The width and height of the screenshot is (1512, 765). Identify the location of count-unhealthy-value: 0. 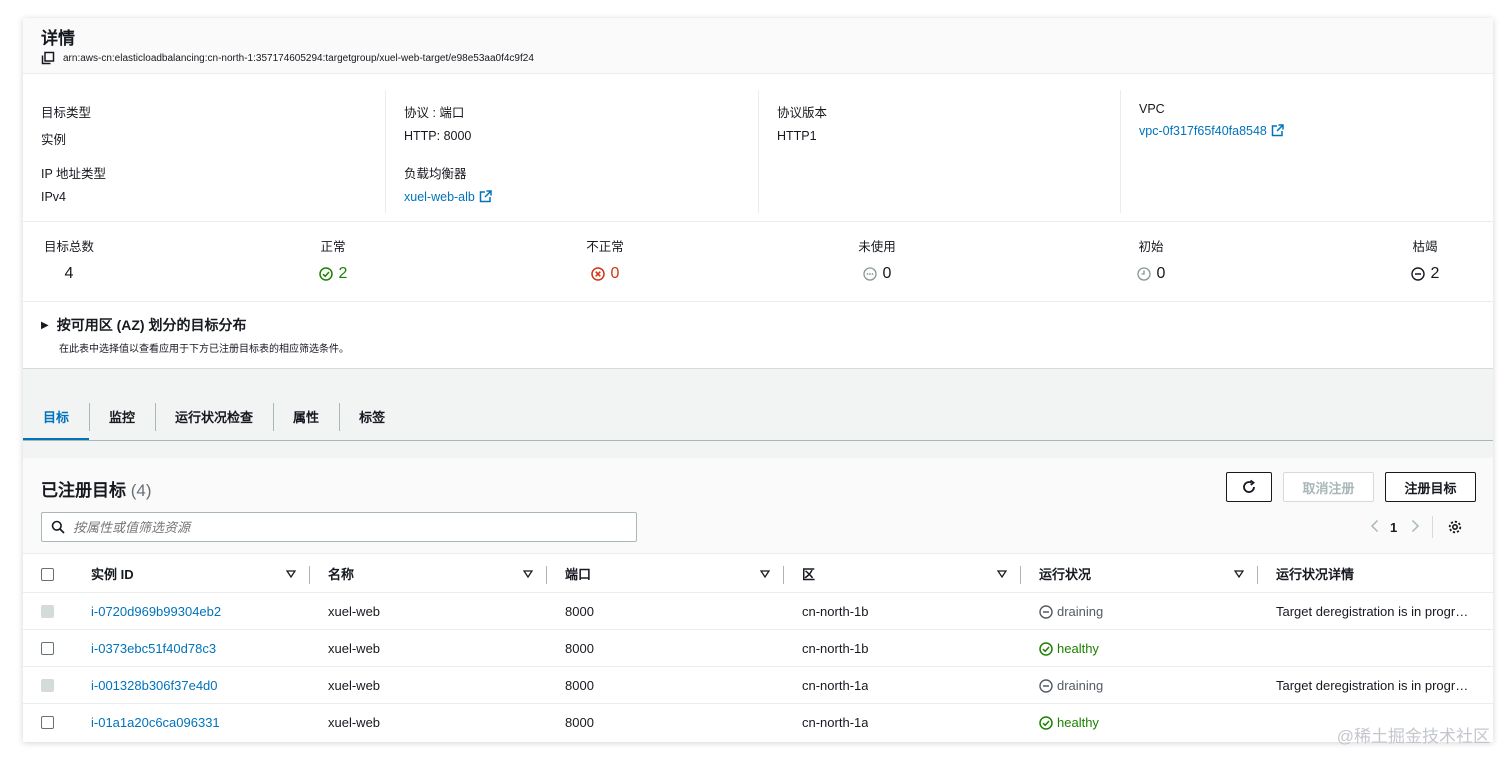
(615, 273).